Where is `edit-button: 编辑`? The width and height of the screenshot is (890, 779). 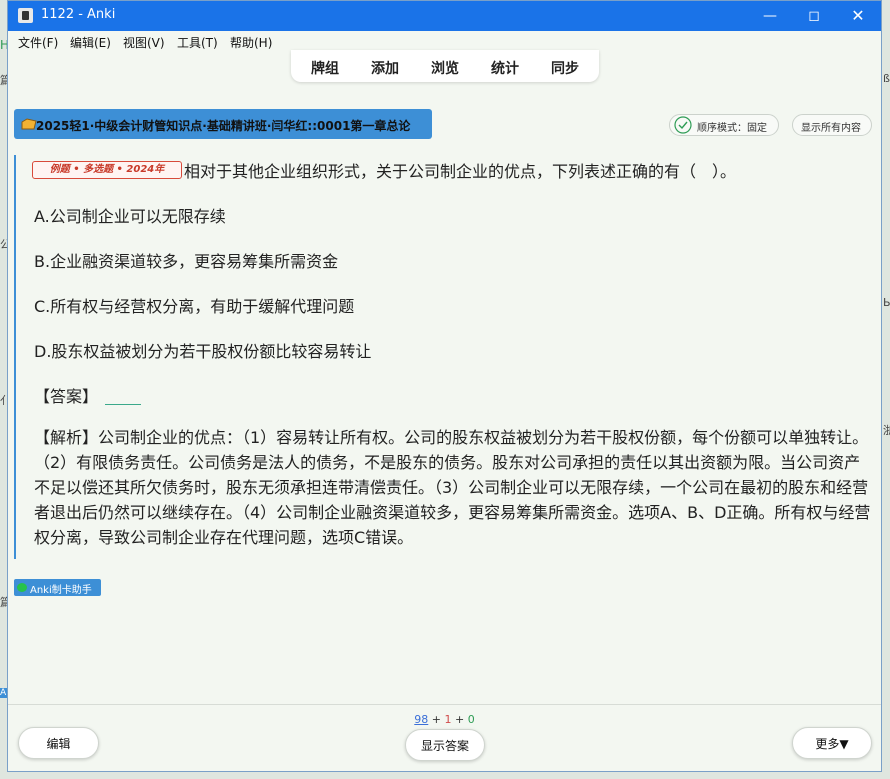
edit-button: 编辑 is located at coordinates (58, 743).